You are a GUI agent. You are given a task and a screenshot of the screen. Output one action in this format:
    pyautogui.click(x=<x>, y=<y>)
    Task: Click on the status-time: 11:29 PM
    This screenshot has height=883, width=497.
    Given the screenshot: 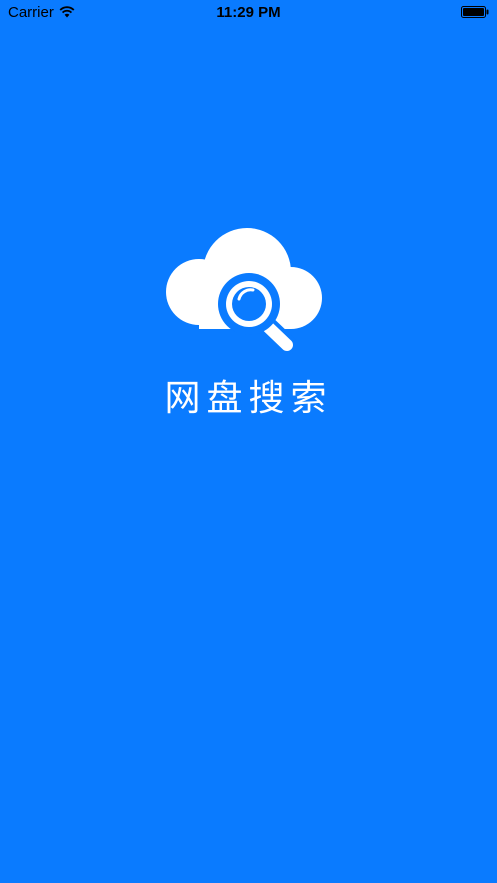 What is the action you would take?
    pyautogui.click(x=248, y=12)
    